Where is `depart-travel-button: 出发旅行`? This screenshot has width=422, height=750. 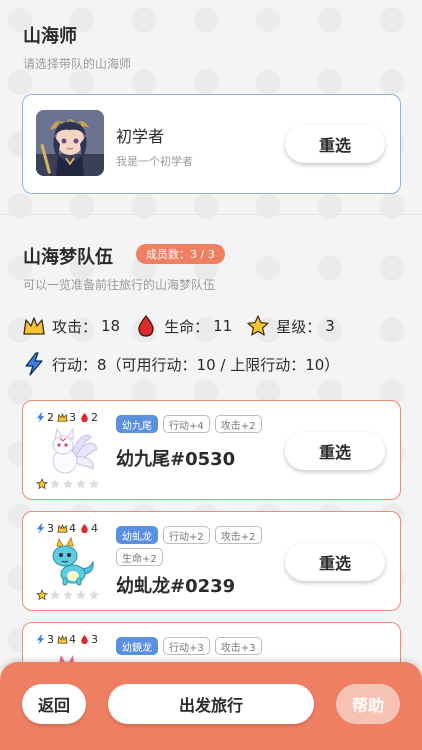 depart-travel-button: 出发旅行 is located at coordinates (211, 704).